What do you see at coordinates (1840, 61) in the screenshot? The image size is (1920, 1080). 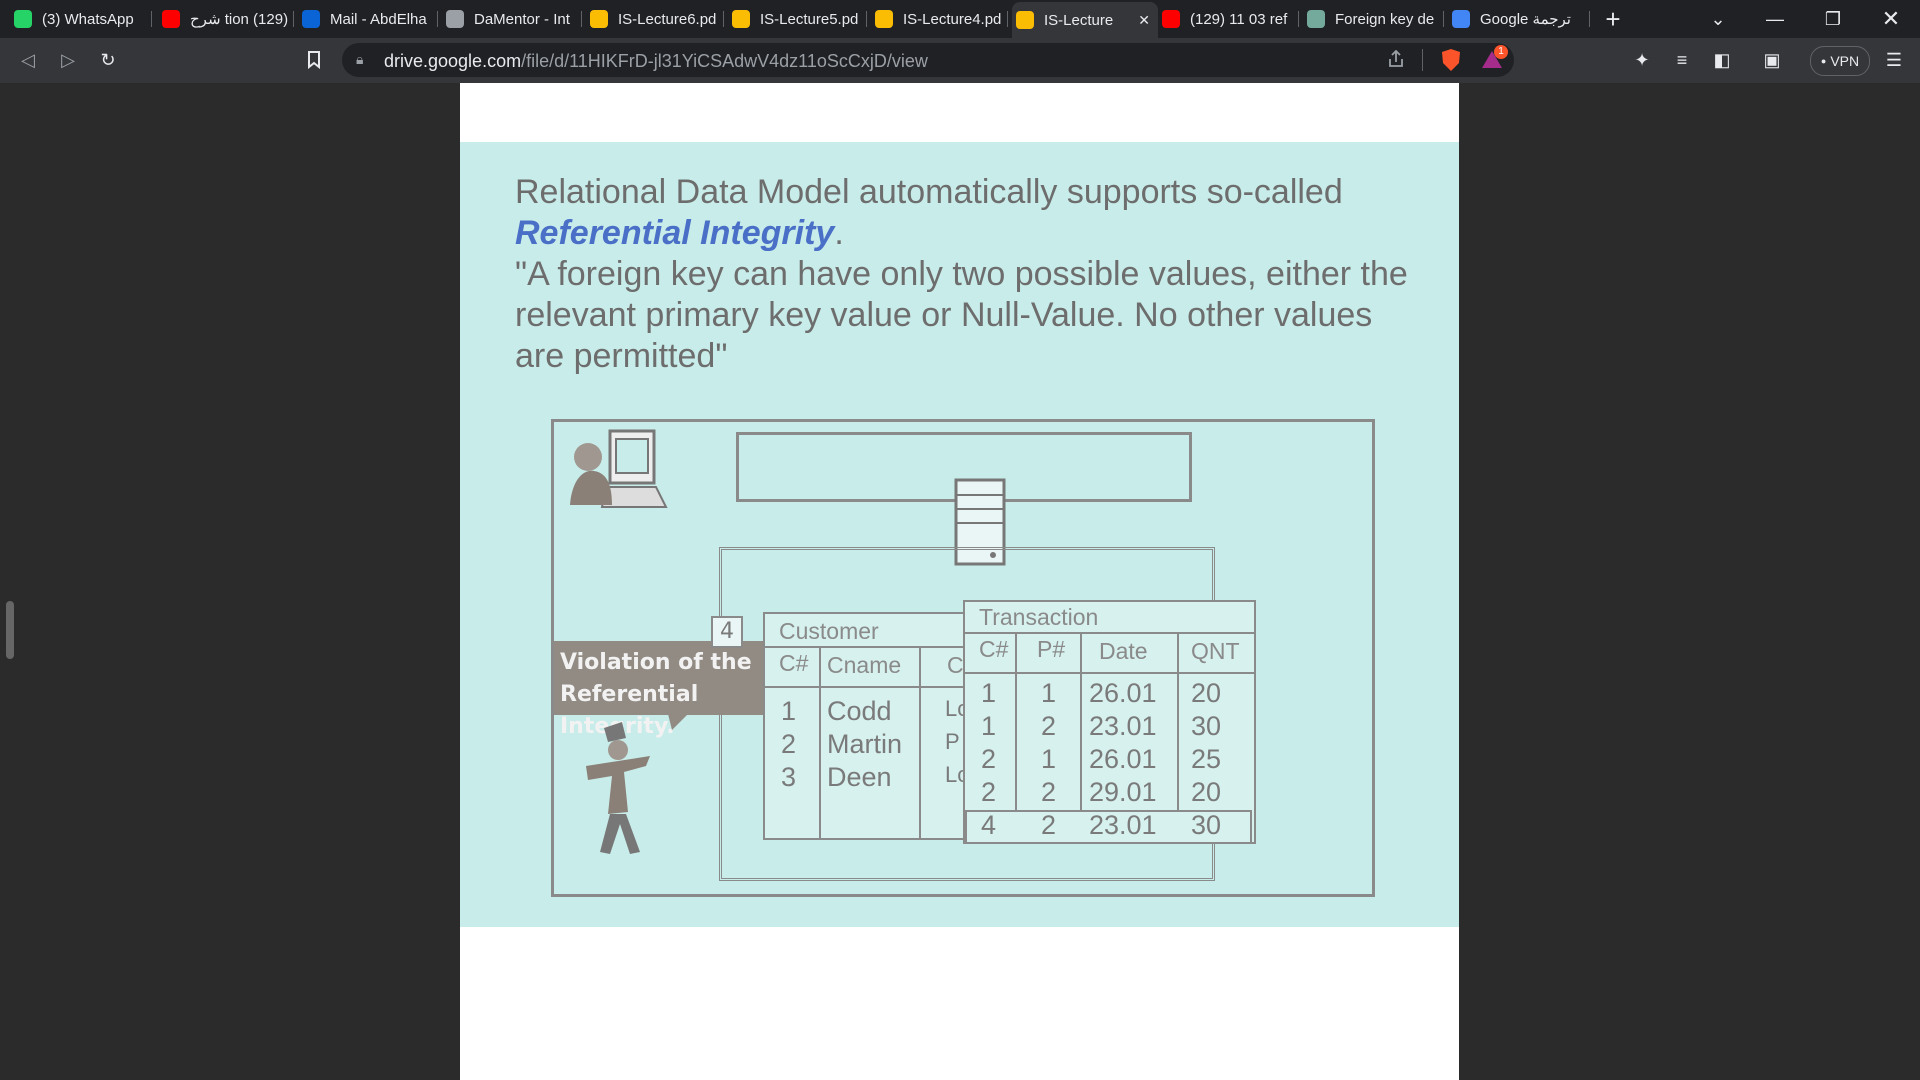 I see `vpn-button: ● VPN` at bounding box center [1840, 61].